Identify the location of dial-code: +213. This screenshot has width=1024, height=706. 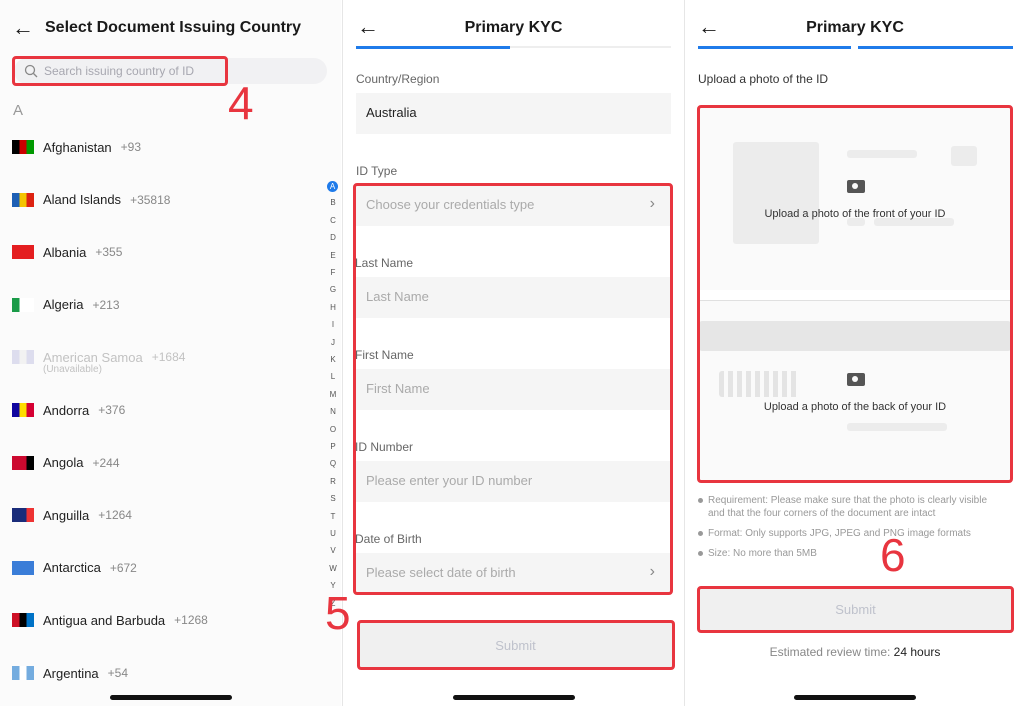
(106, 304).